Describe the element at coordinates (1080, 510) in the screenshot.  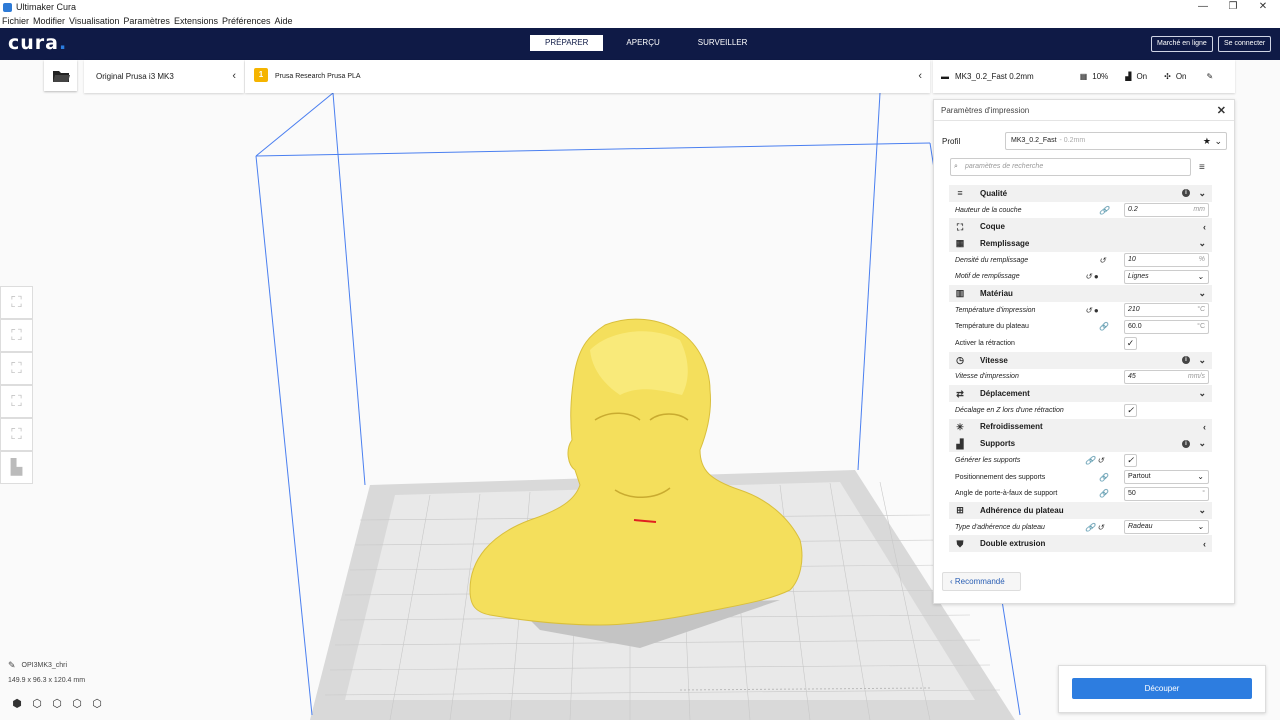
I see `settings-category: ⊞ Adhérence du plateau ⌄` at that location.